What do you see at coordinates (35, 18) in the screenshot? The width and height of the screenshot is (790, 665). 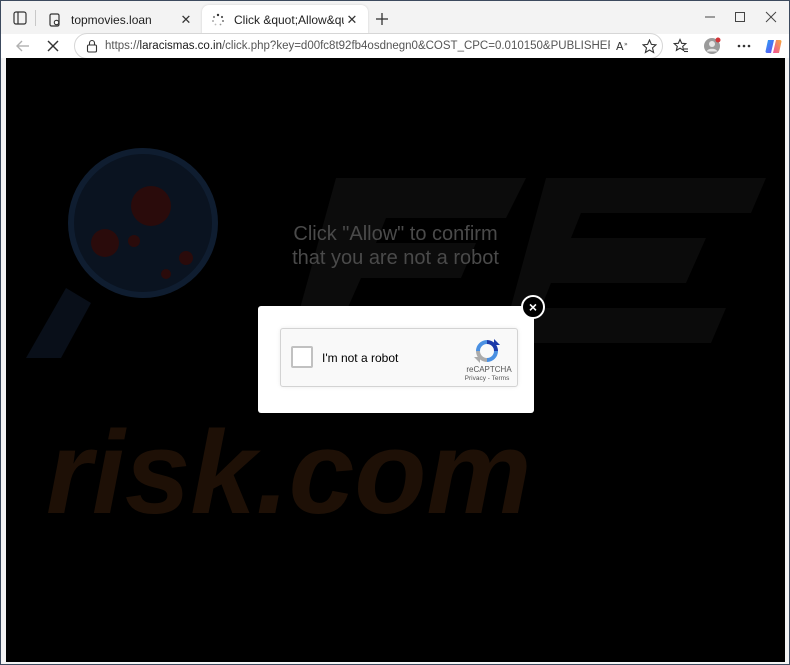 I see `tab-separator` at bounding box center [35, 18].